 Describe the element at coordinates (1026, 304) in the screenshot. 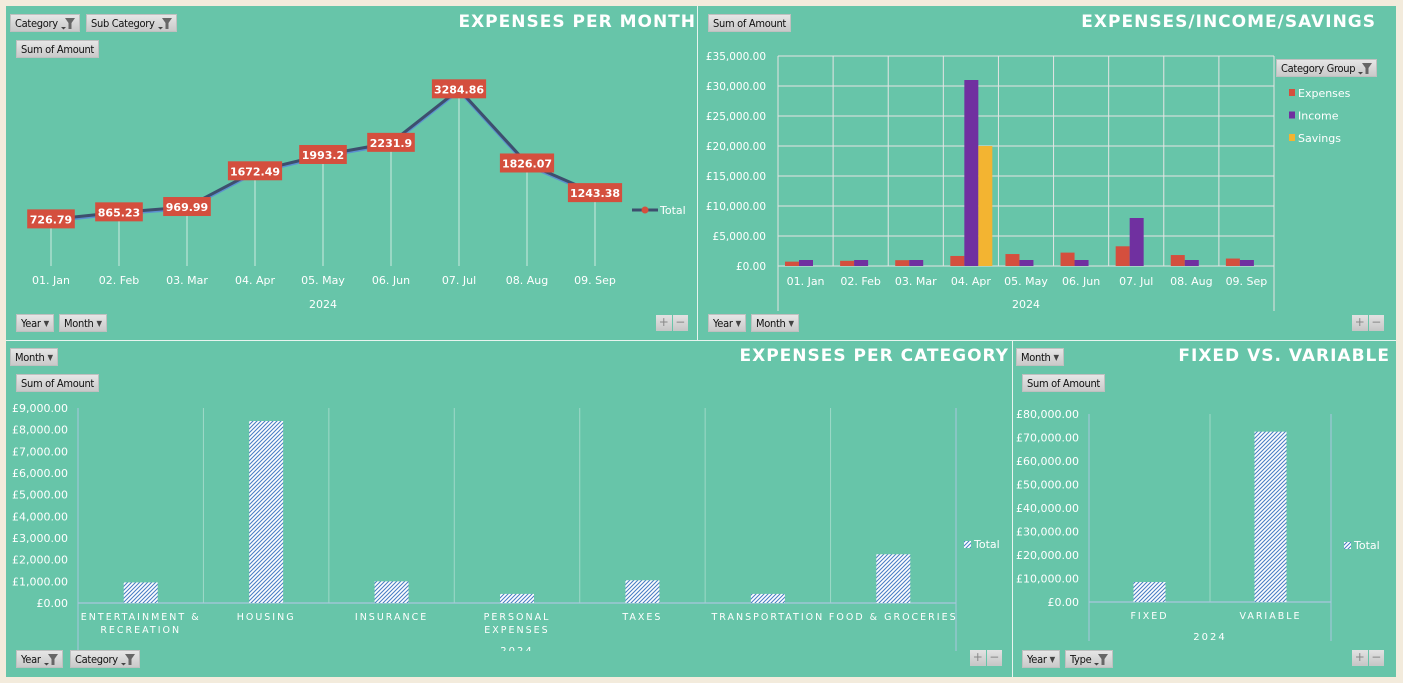

I see `x-group-label: 2024` at that location.